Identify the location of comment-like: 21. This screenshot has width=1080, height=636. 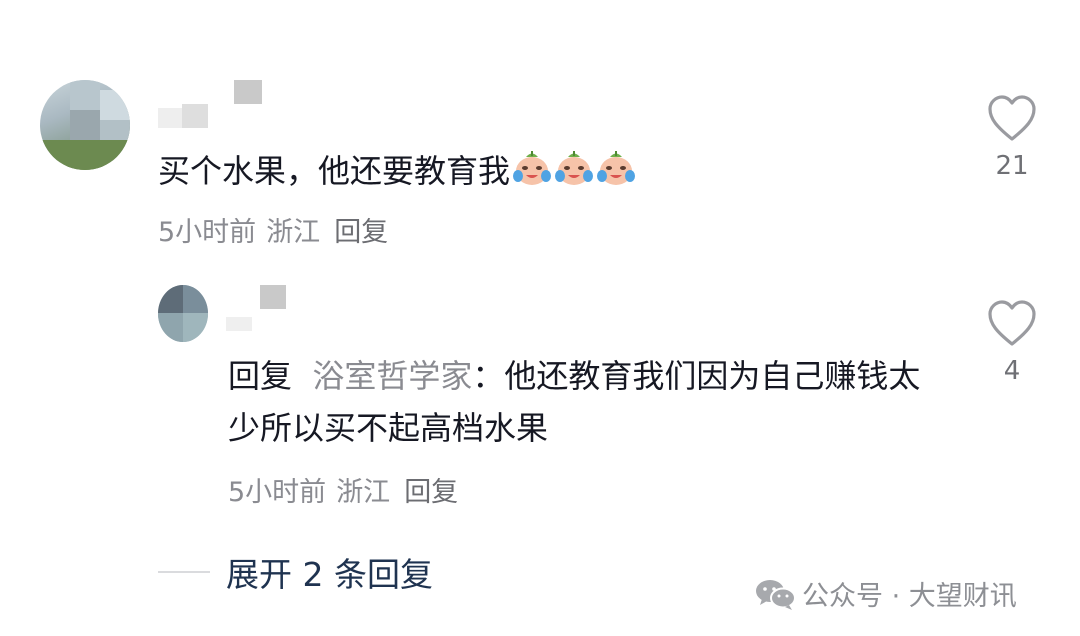
(1012, 138).